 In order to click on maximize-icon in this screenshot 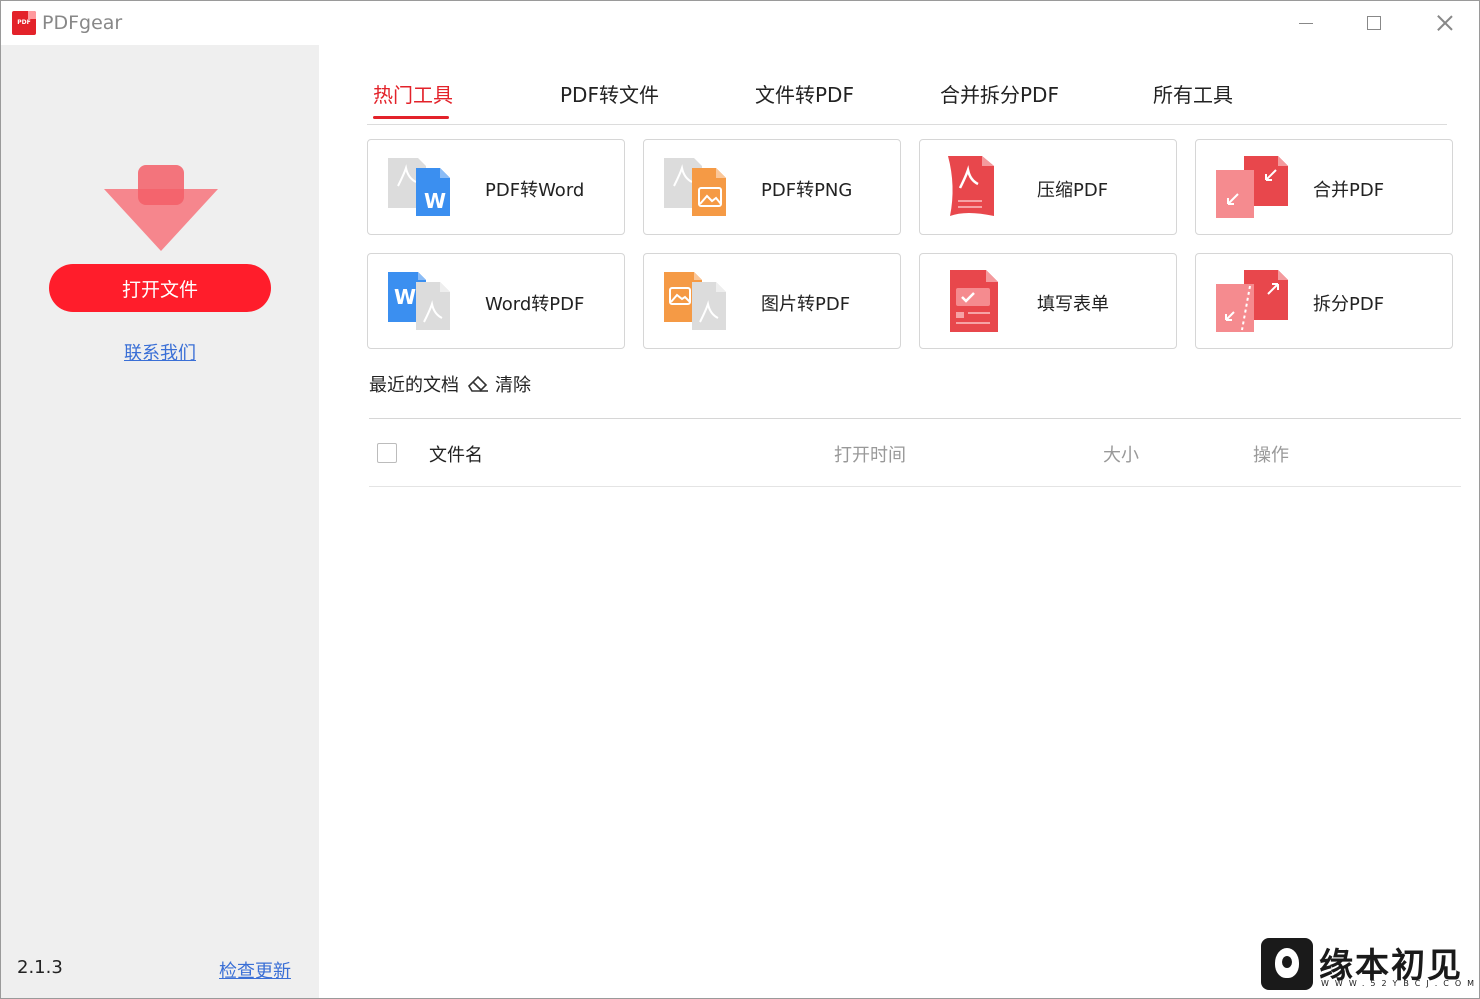, I will do `click(1374, 23)`.